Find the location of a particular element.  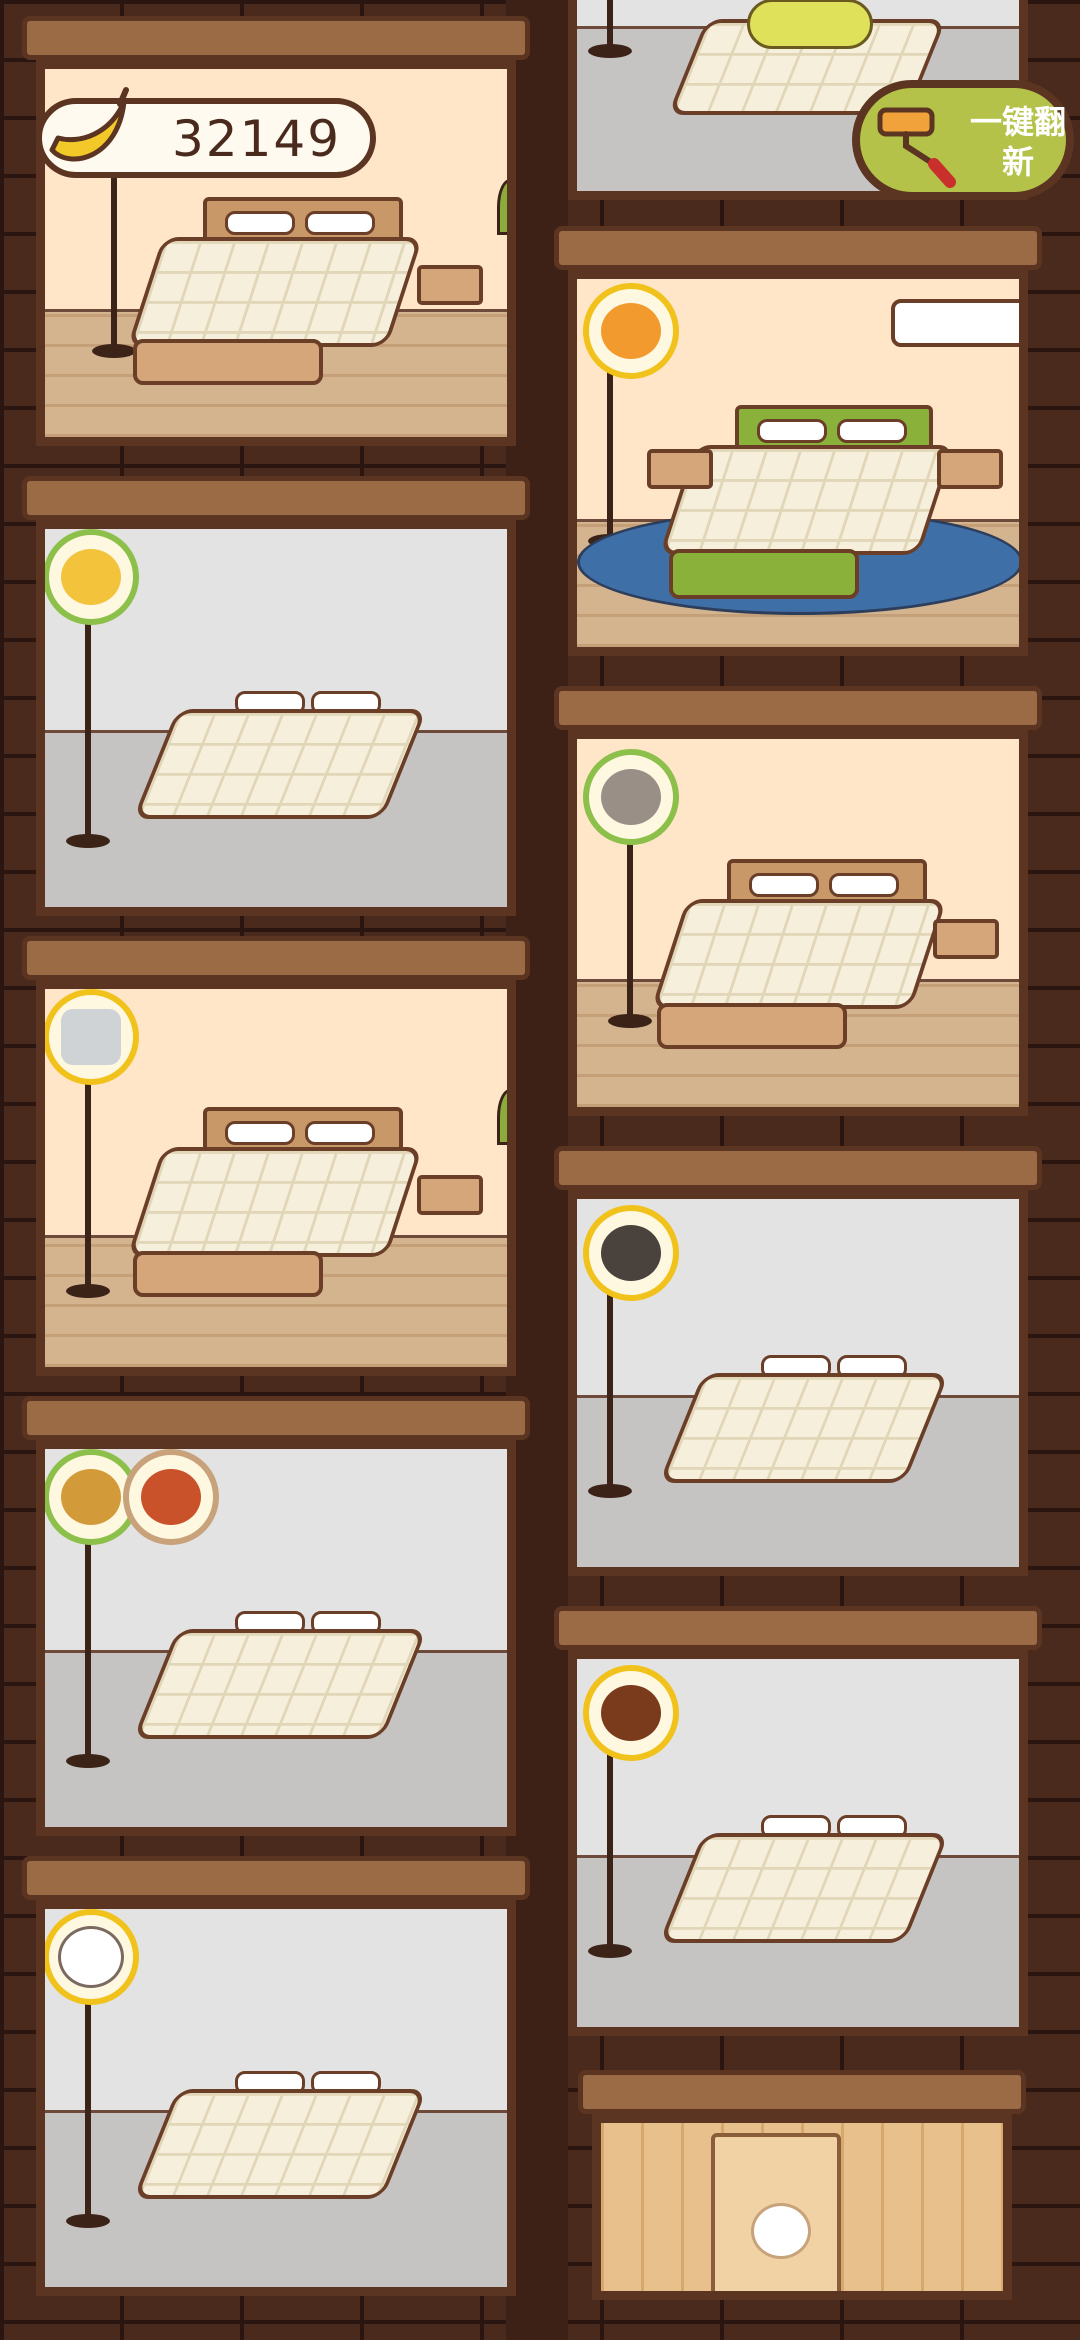

guest-avatar-robot is located at coordinates (92, 1037).